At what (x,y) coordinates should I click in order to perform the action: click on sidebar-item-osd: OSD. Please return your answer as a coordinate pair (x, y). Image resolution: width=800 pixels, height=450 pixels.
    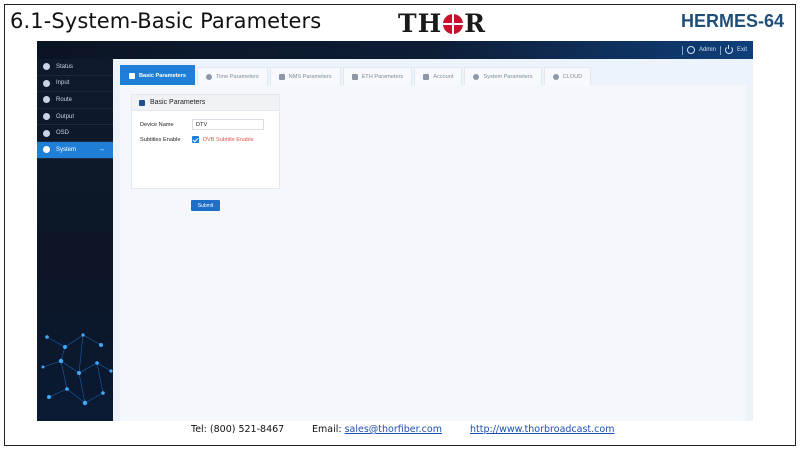
    Looking at the image, I should click on (75, 133).